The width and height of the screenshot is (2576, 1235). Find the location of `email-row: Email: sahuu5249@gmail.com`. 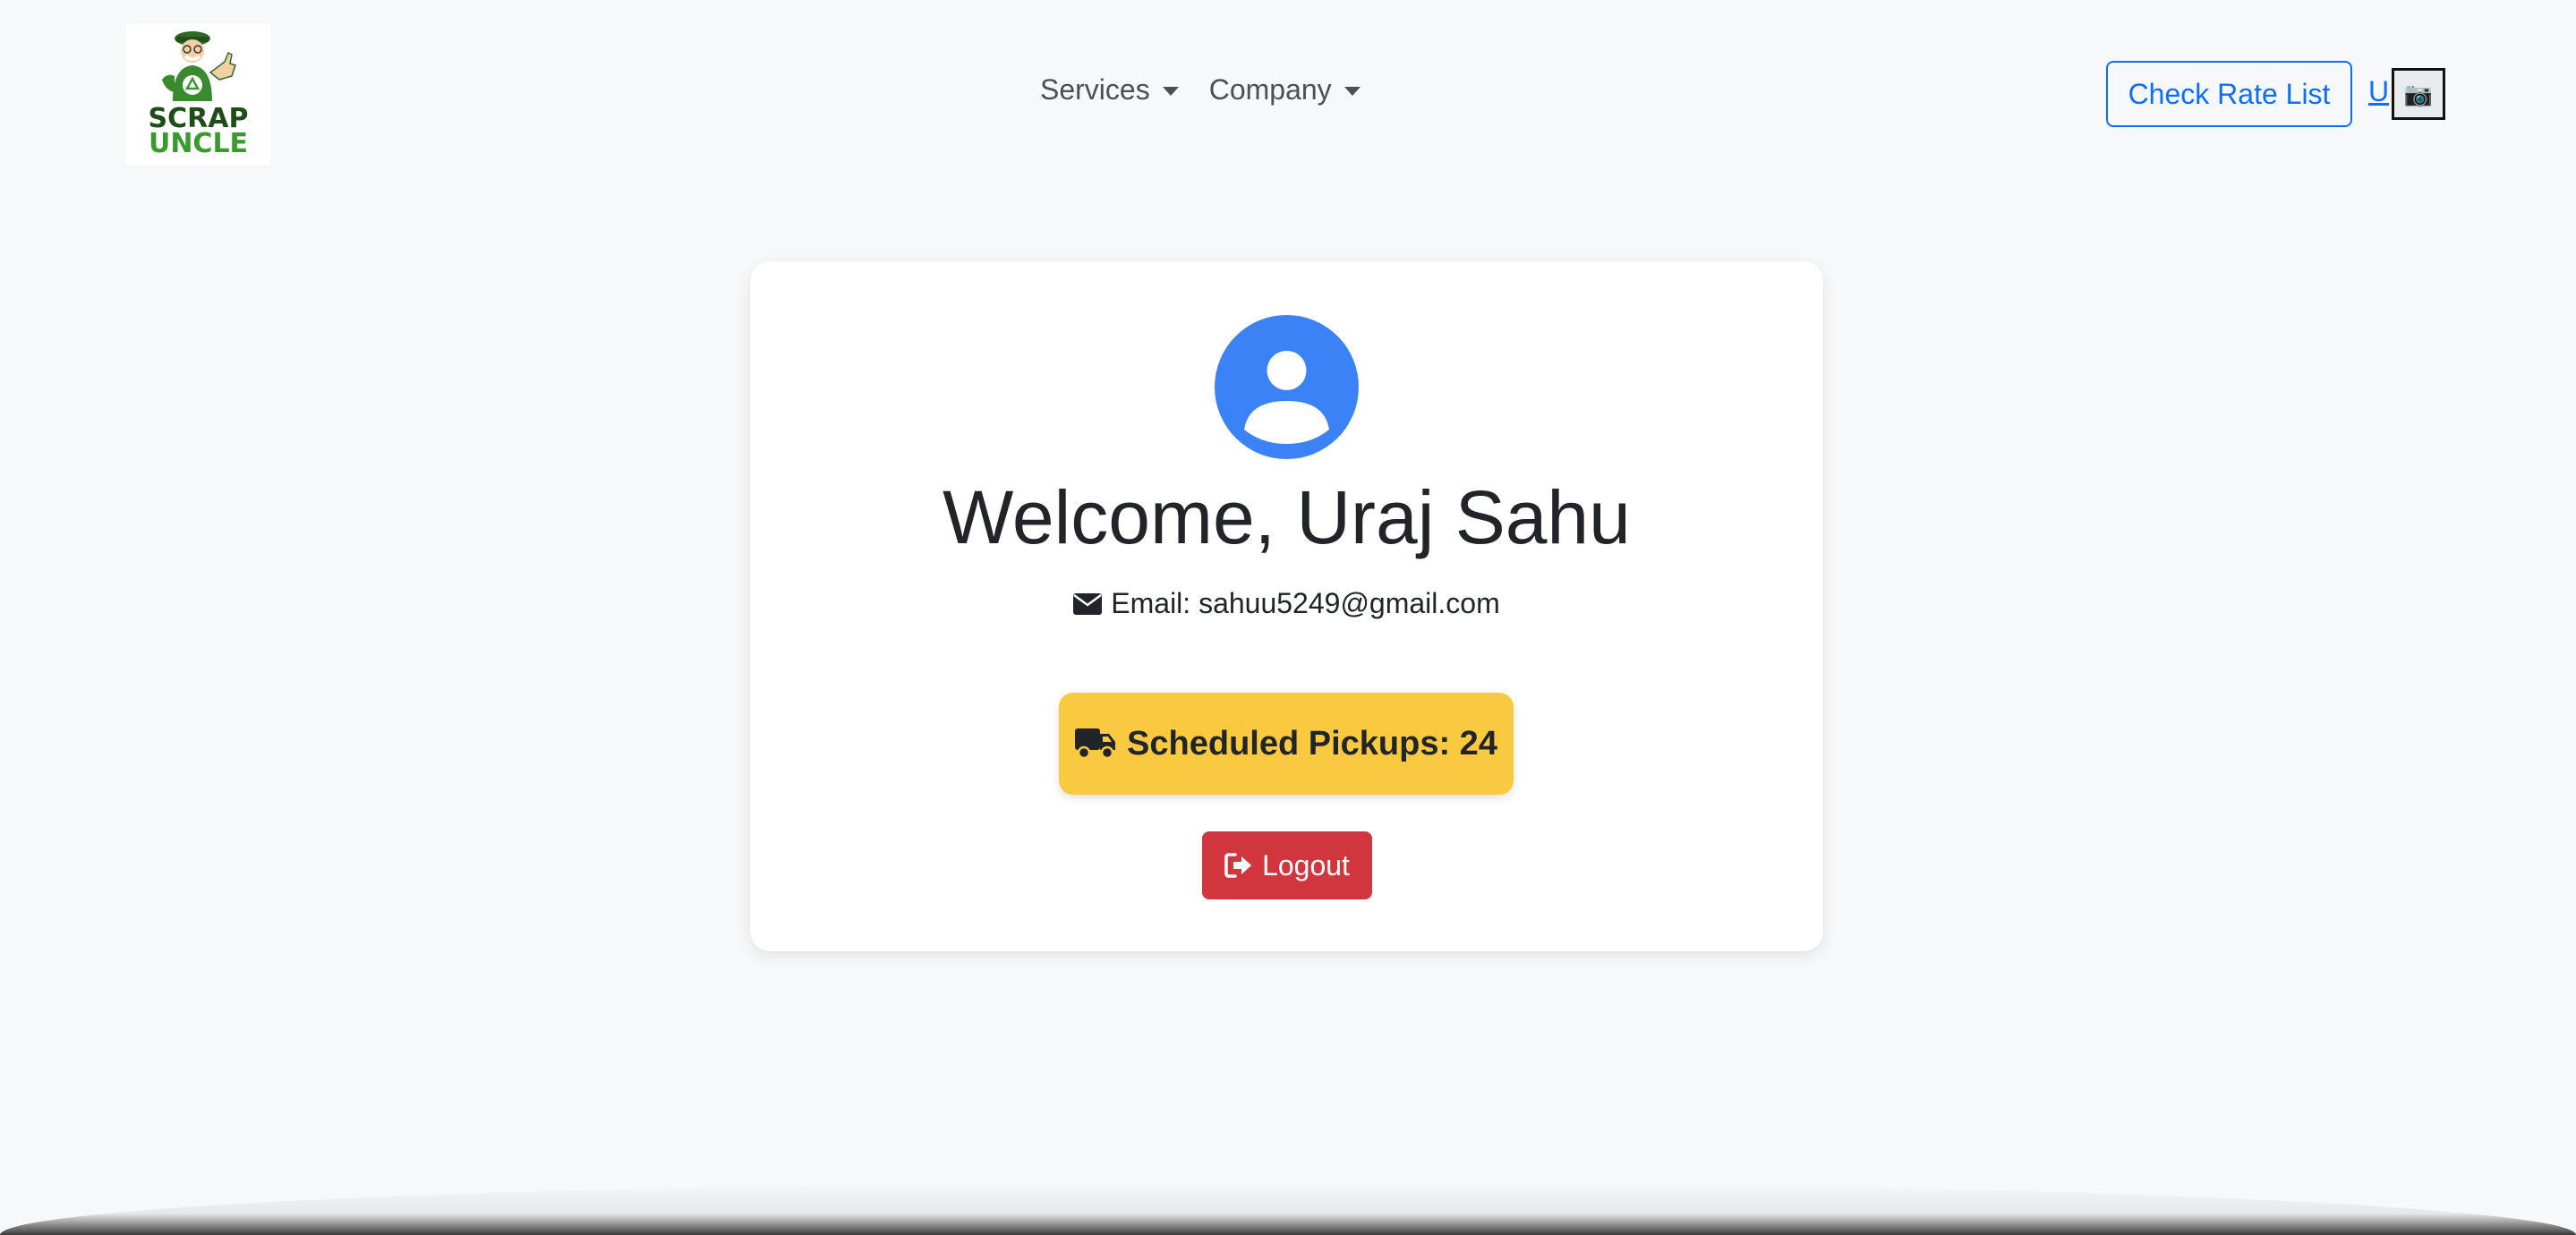

email-row: Email: sahuu5249@gmail.com is located at coordinates (1286, 603).